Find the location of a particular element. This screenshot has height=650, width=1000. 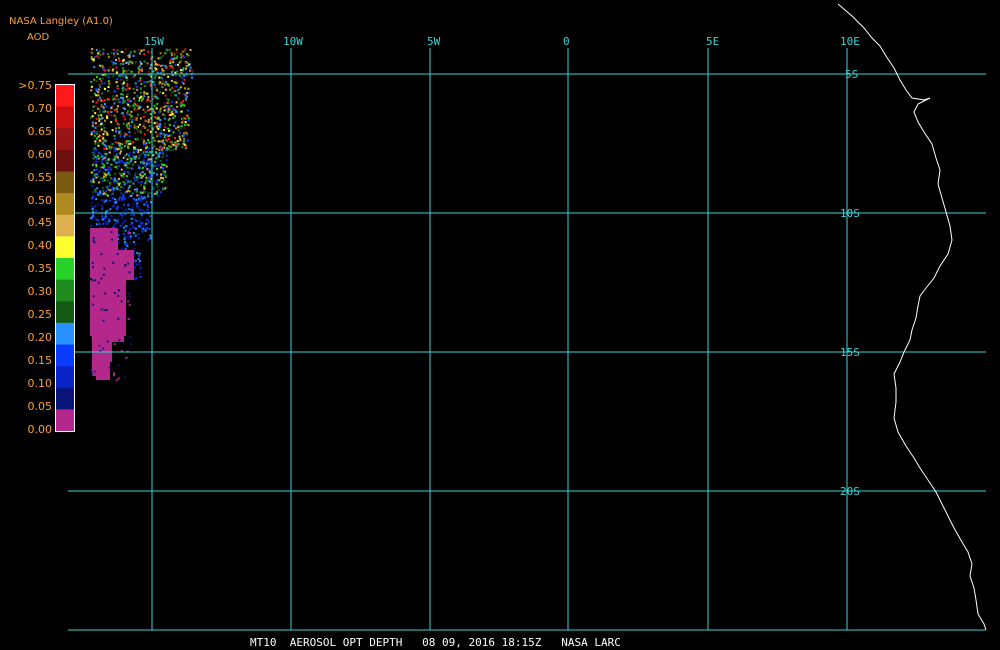

aerosol-data-layer is located at coordinates (142, 215).